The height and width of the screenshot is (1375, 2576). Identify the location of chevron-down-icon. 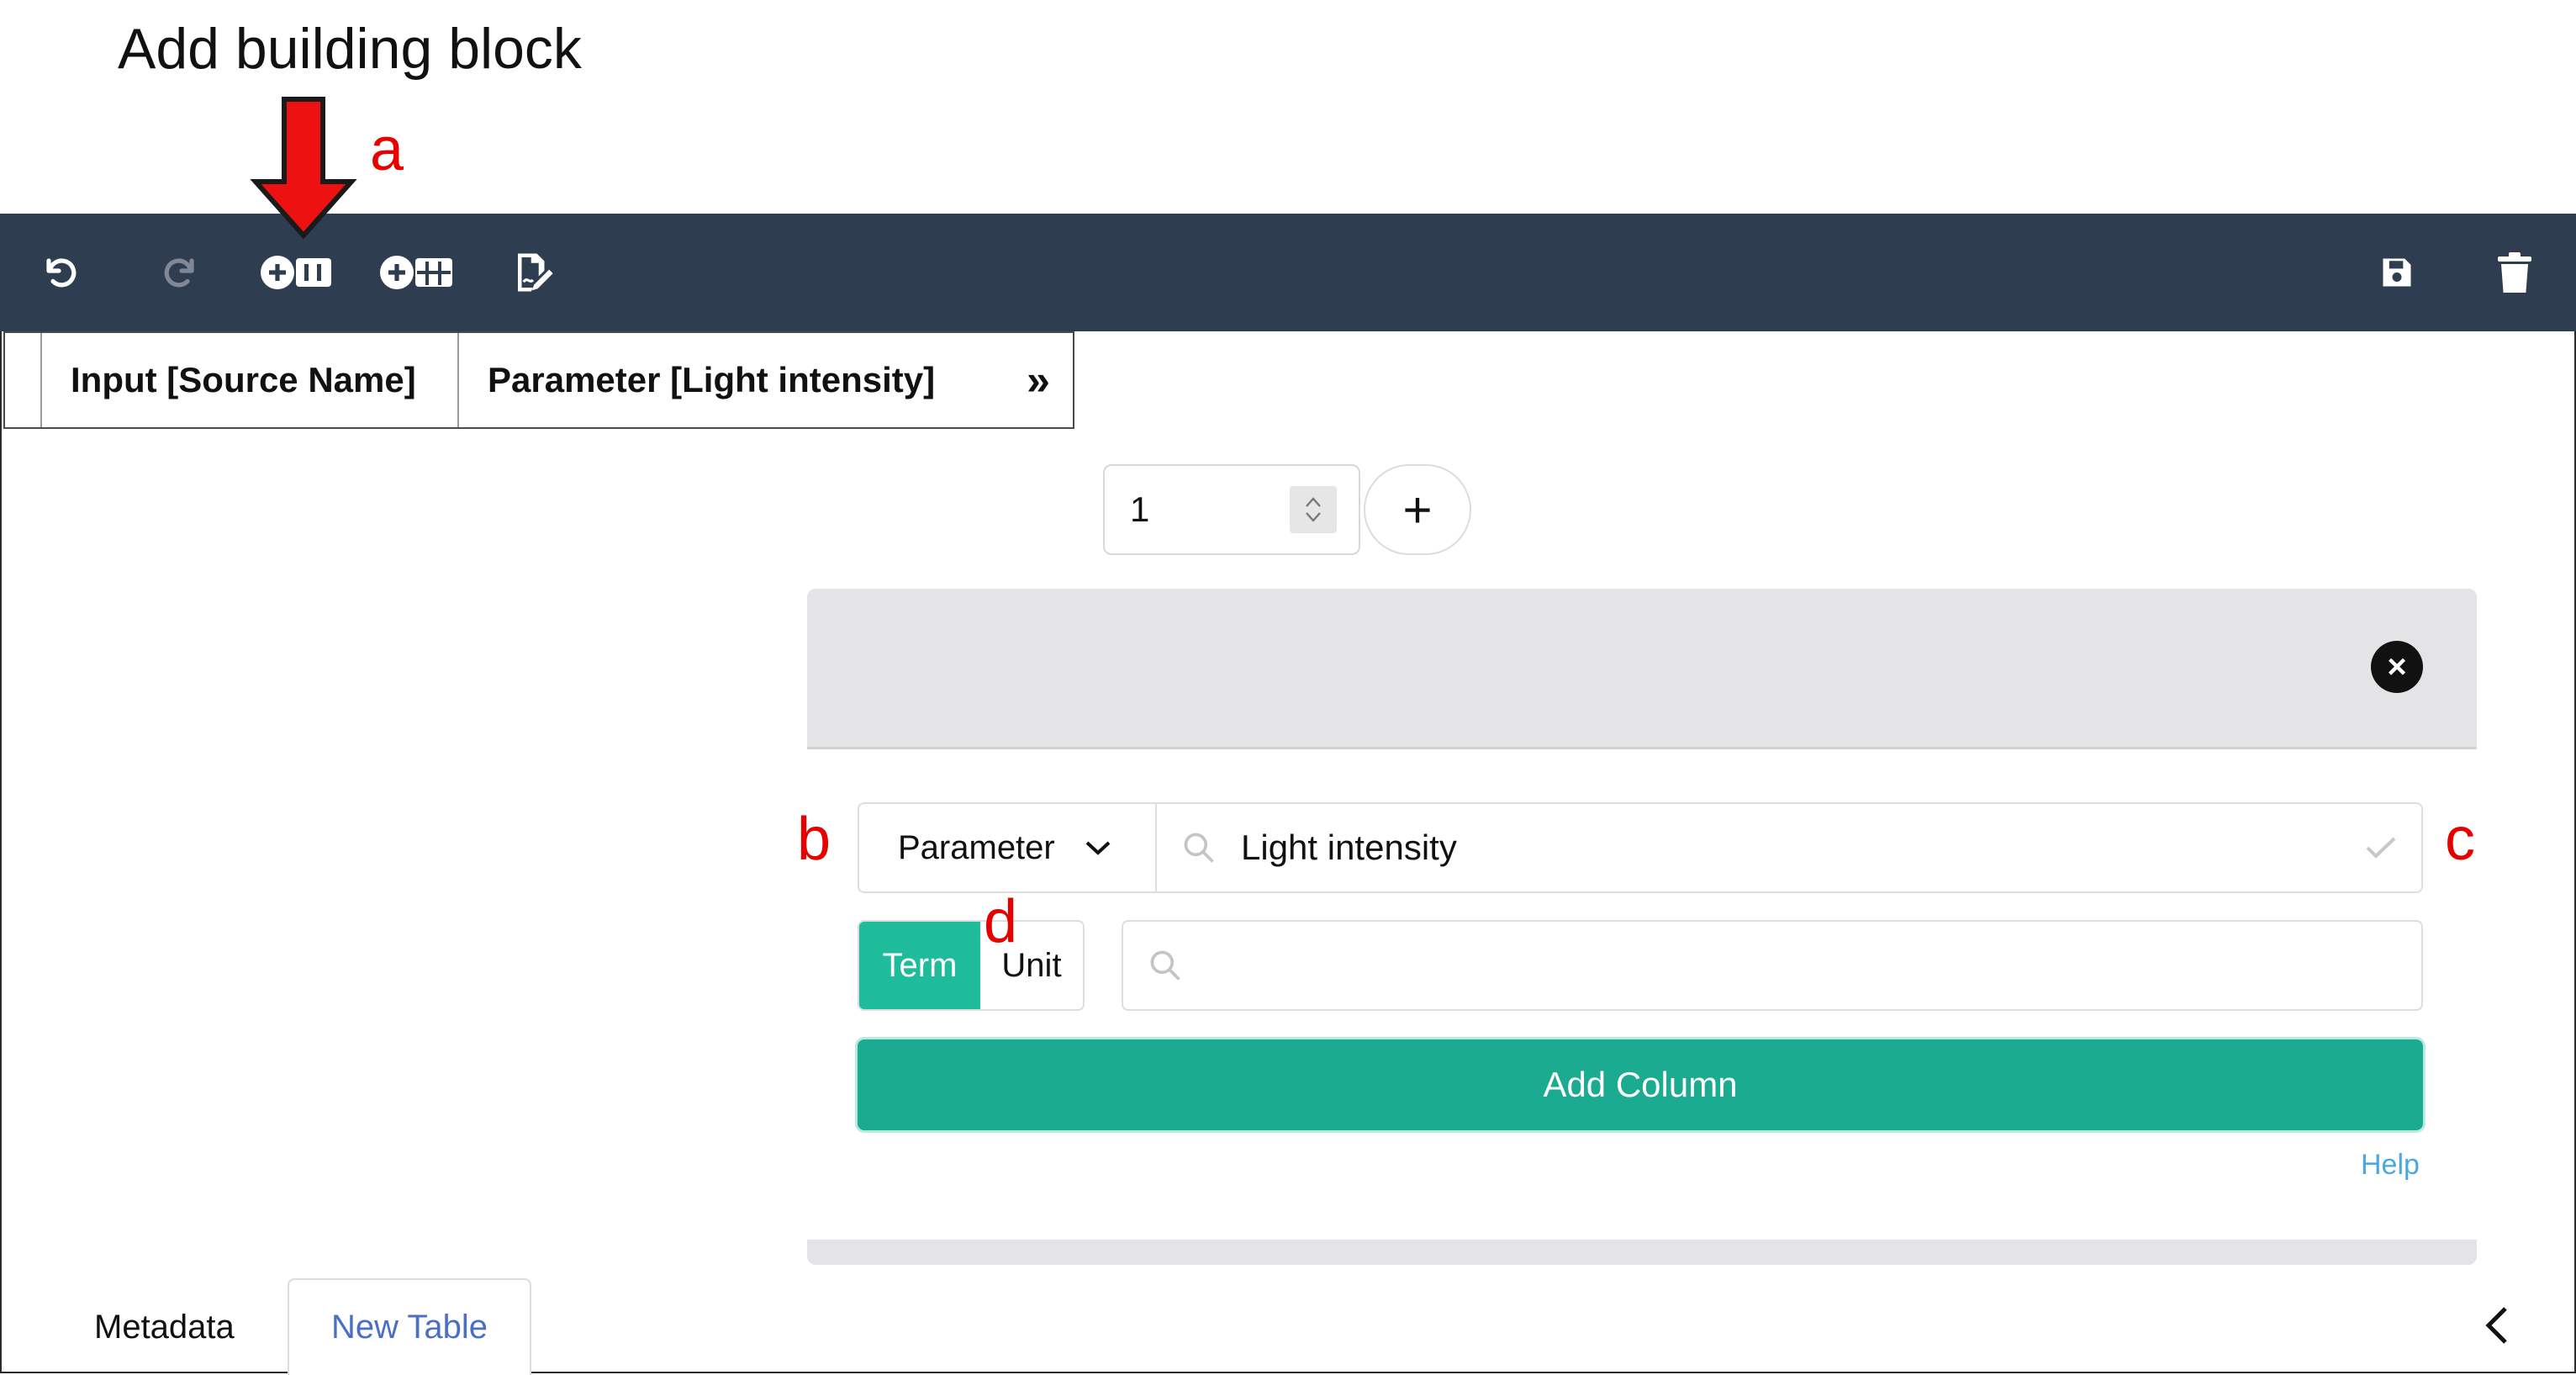
(1098, 848).